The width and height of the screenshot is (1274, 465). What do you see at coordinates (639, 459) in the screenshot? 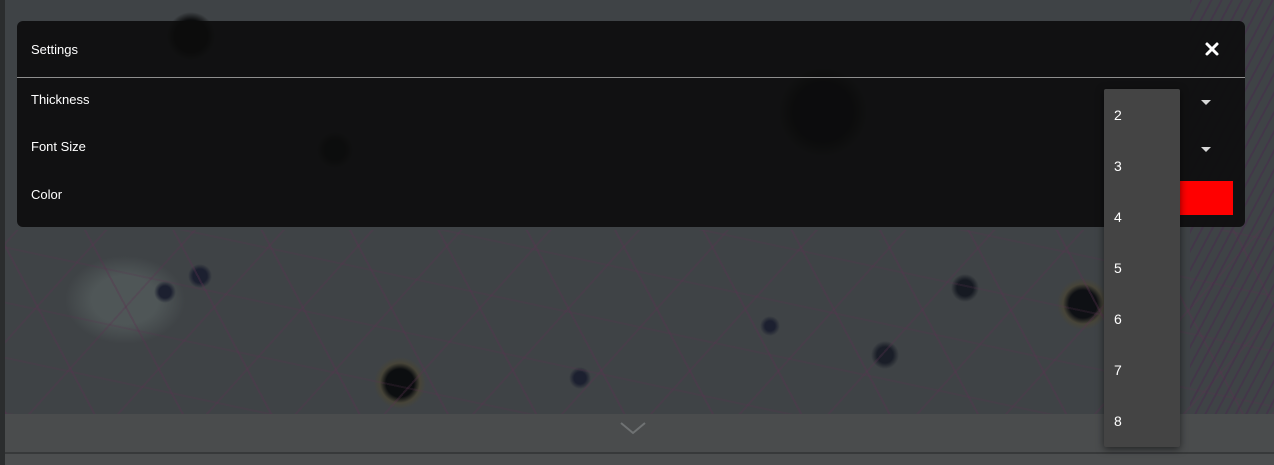
I see `bottom-strip` at bounding box center [639, 459].